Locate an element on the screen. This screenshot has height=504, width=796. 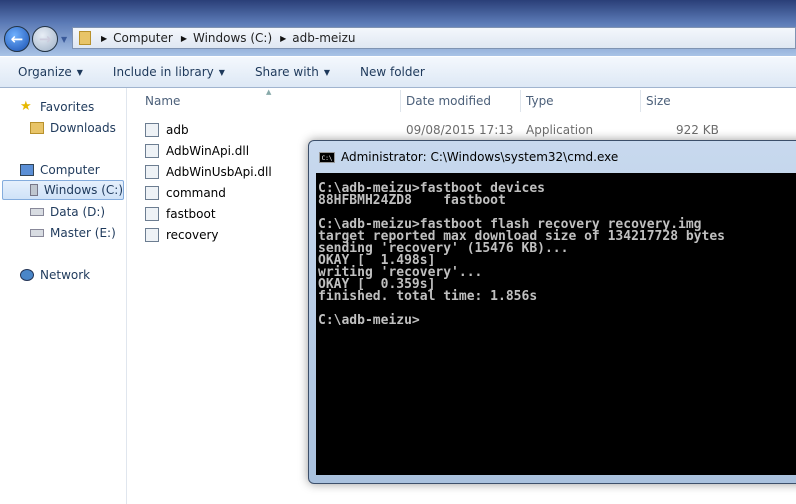
downloads-folder-icon is located at coordinates (37, 128).